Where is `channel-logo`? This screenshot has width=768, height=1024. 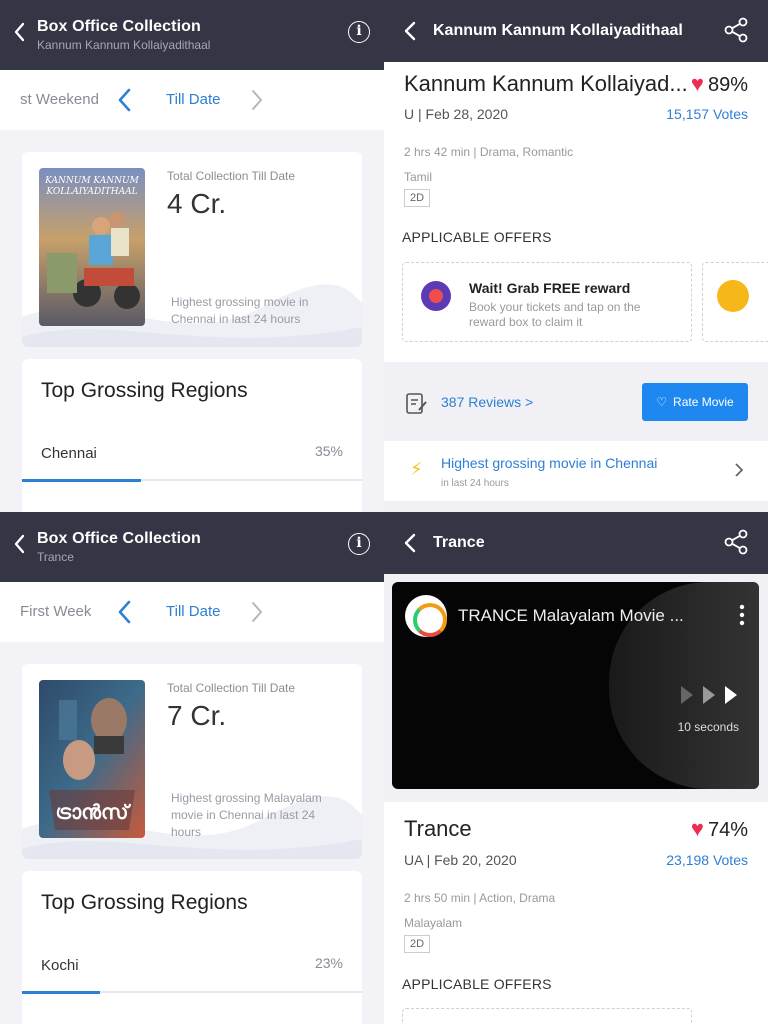 channel-logo is located at coordinates (426, 616).